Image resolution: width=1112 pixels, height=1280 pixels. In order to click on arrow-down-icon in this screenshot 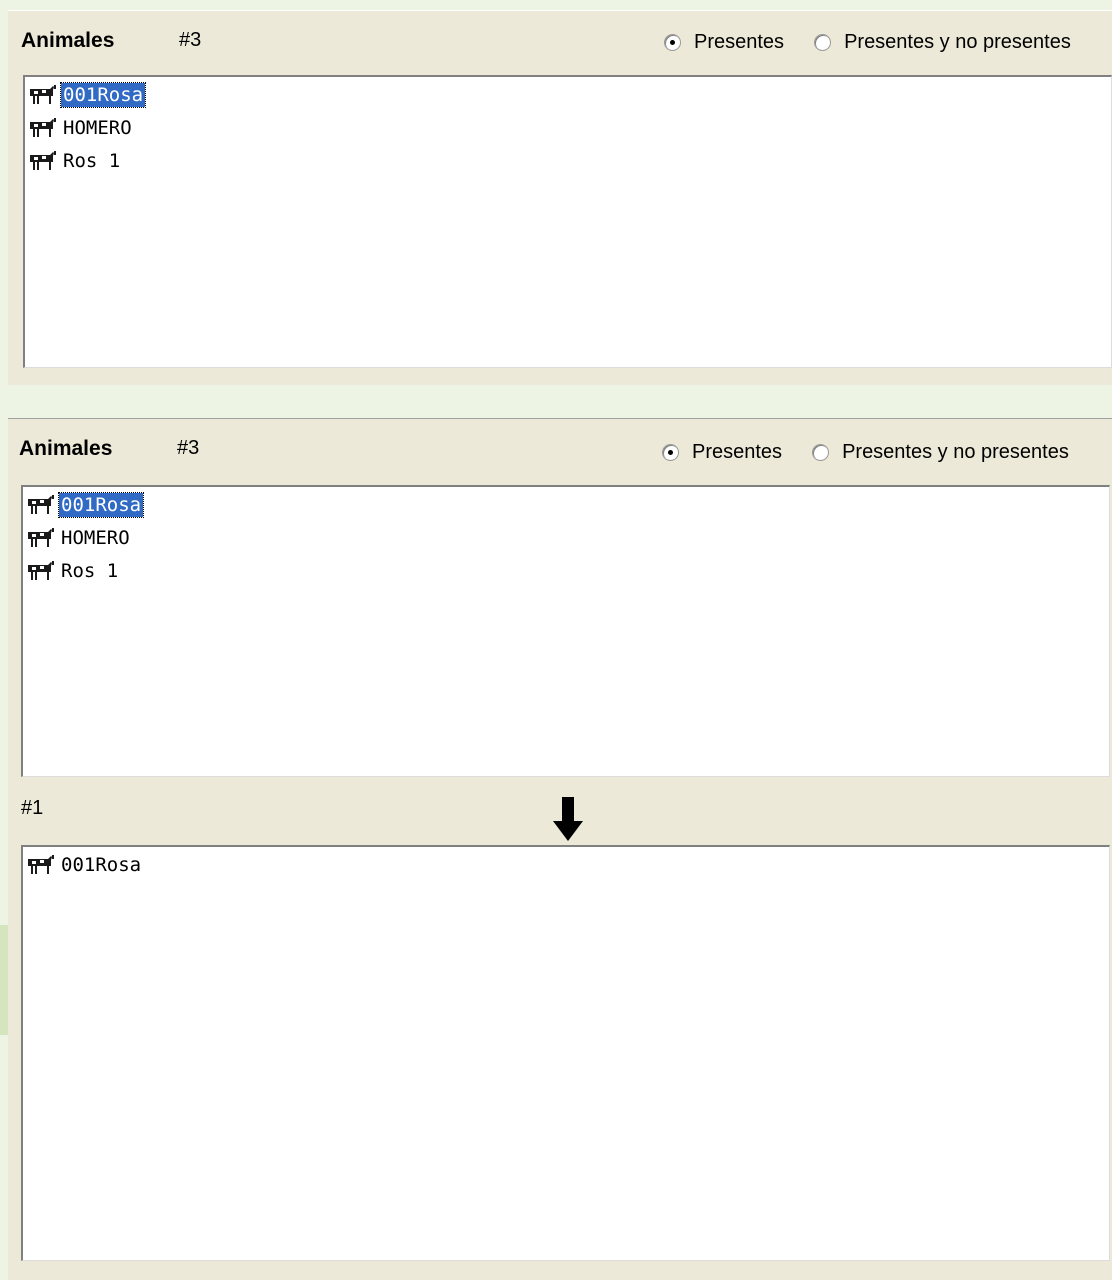, I will do `click(568, 820)`.